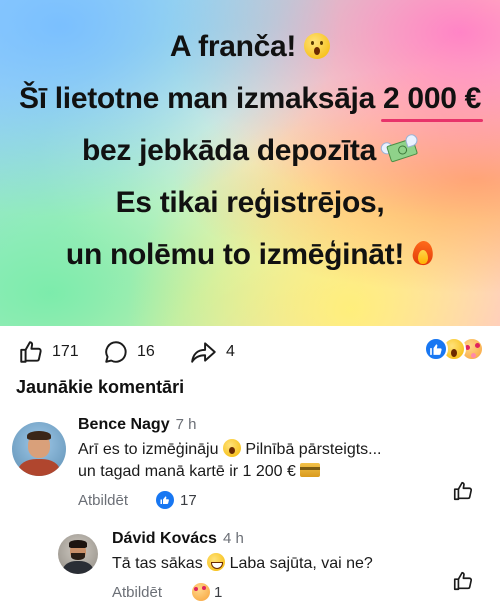 The image size is (500, 601). I want to click on comment-bubble-icon, so click(116, 352).